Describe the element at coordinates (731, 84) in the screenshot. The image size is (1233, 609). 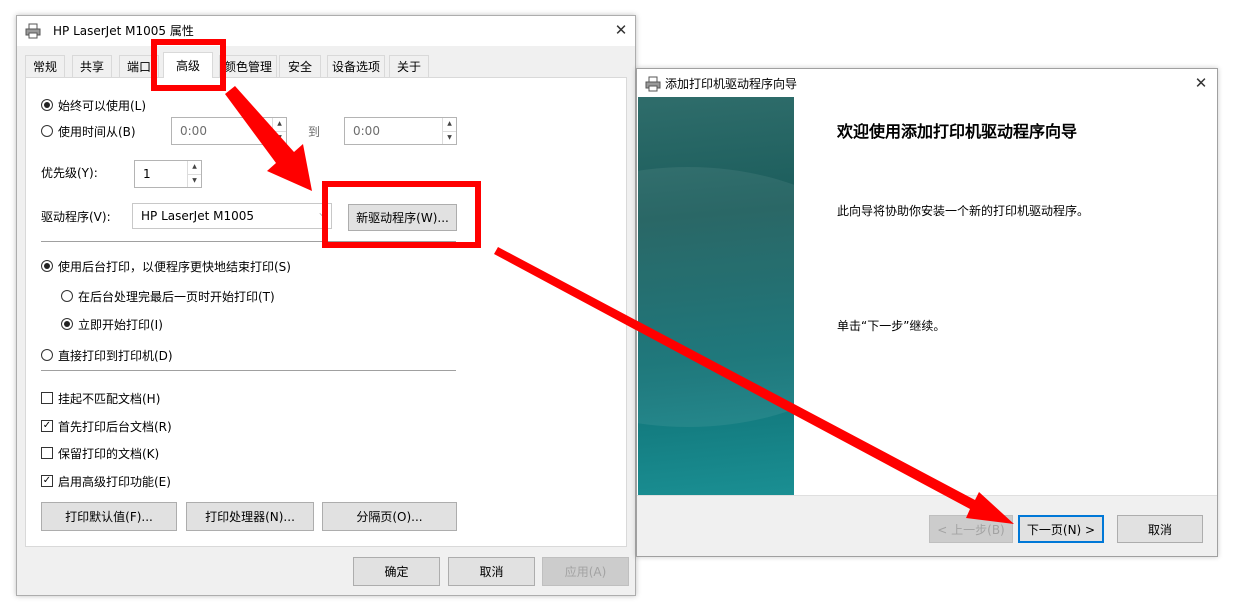
I see `wizard-title: 添加打印机驱动程序向导` at that location.